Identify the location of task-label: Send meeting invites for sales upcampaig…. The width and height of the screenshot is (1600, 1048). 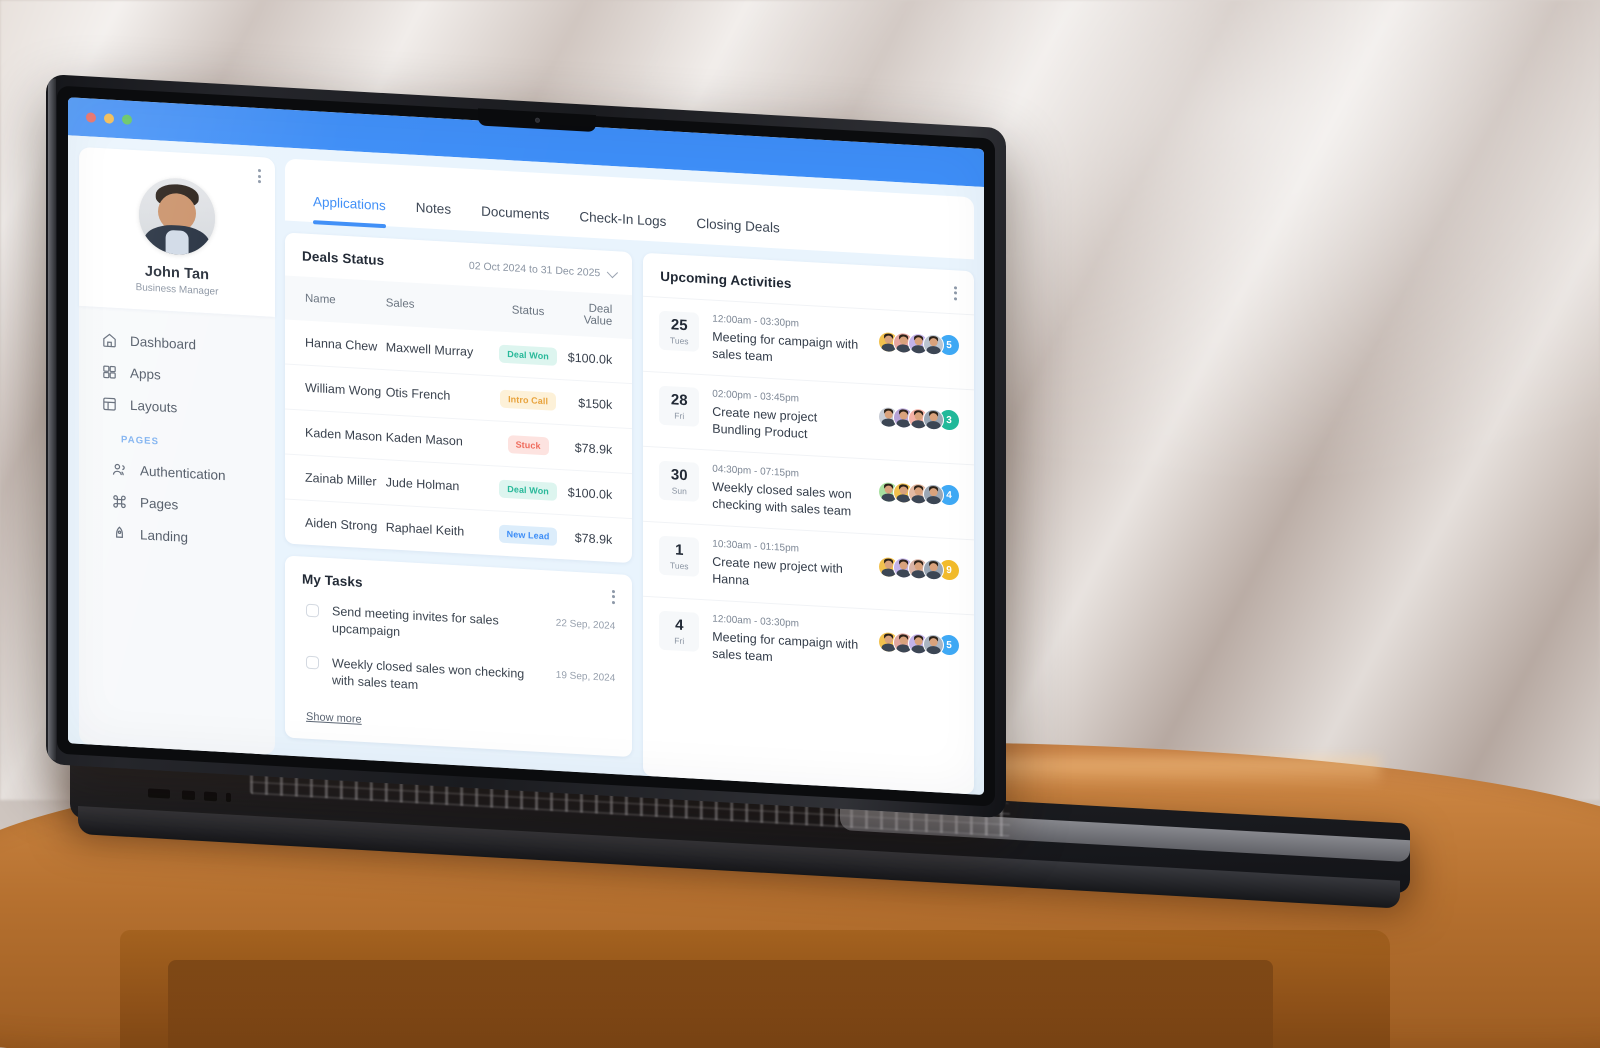
(415, 621).